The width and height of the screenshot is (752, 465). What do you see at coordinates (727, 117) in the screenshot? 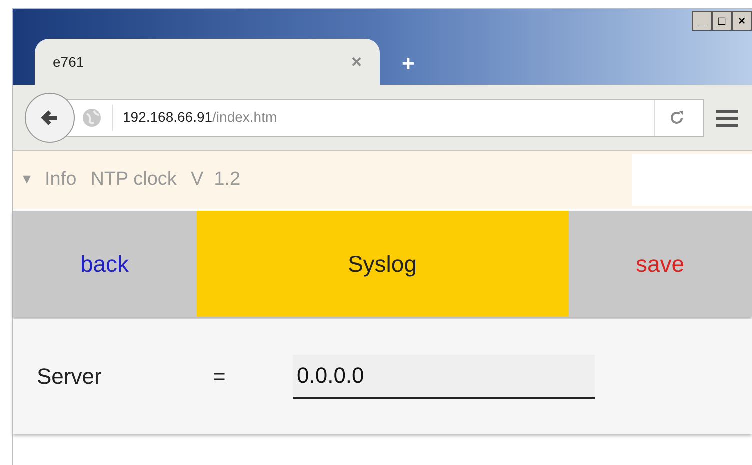
I see `menu-icon` at bounding box center [727, 117].